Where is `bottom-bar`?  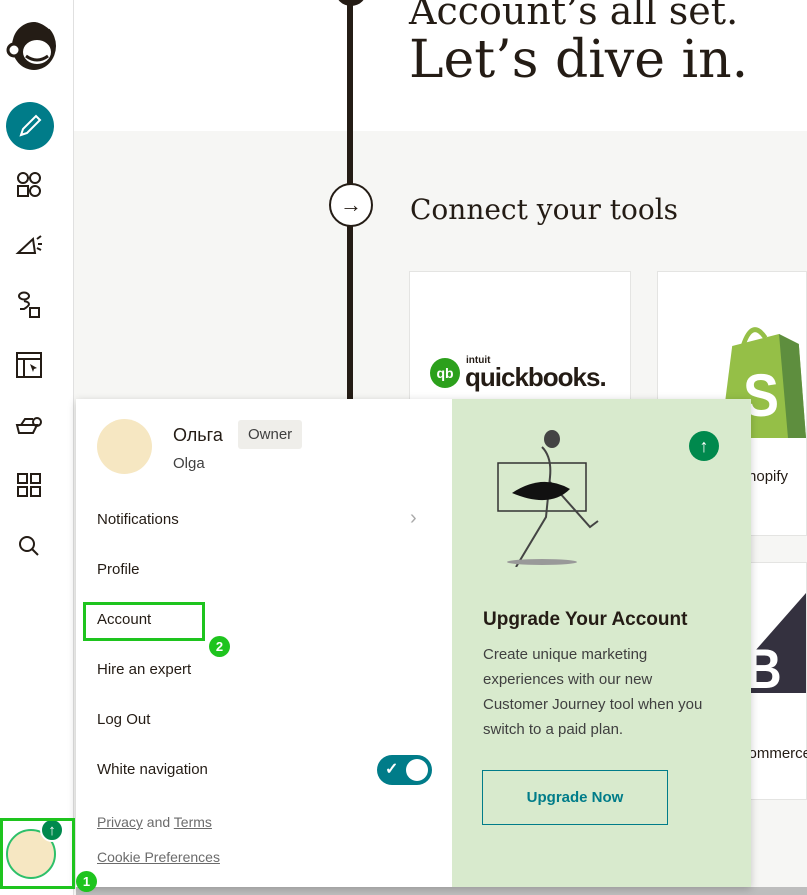
bottom-bar is located at coordinates (441, 891).